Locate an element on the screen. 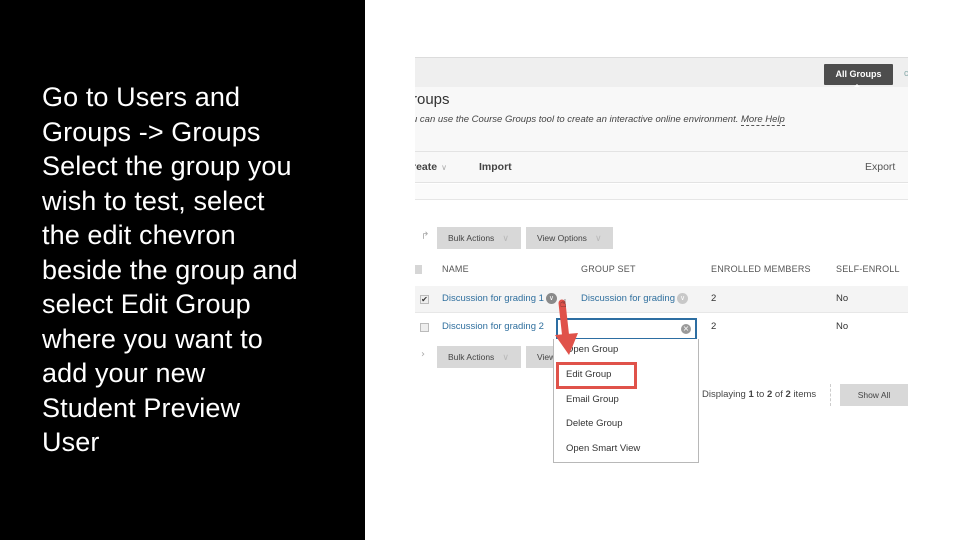  bulk-actions-button: Bulk Actions ∨ is located at coordinates (479, 238).